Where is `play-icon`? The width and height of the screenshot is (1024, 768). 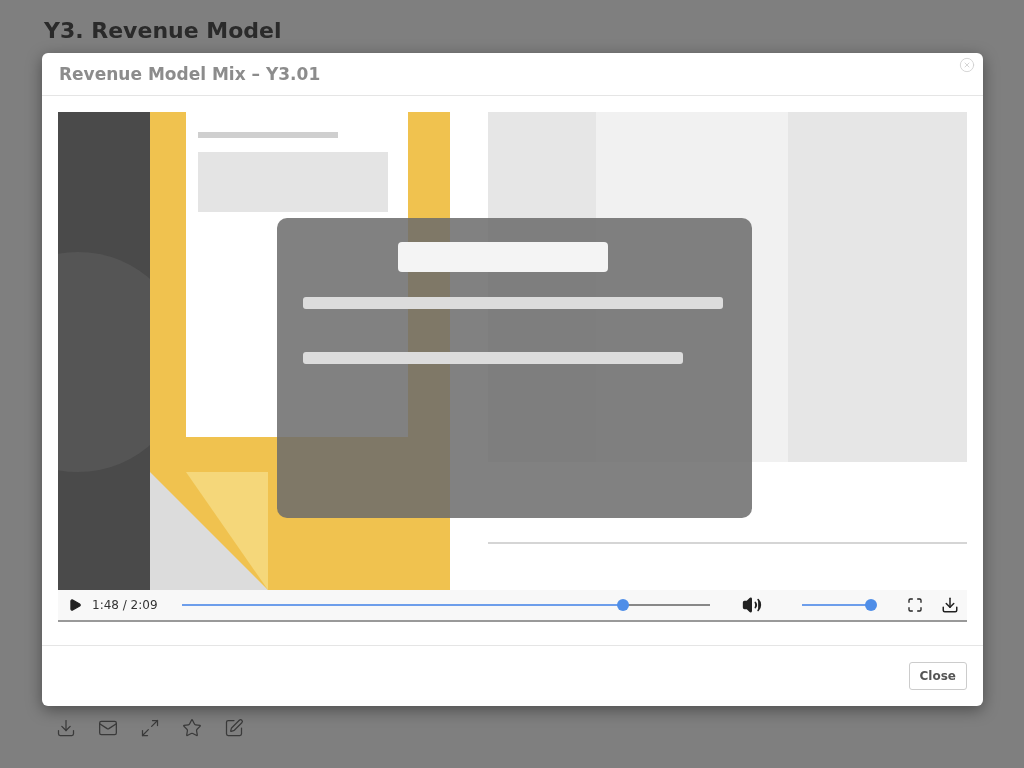 play-icon is located at coordinates (75, 605).